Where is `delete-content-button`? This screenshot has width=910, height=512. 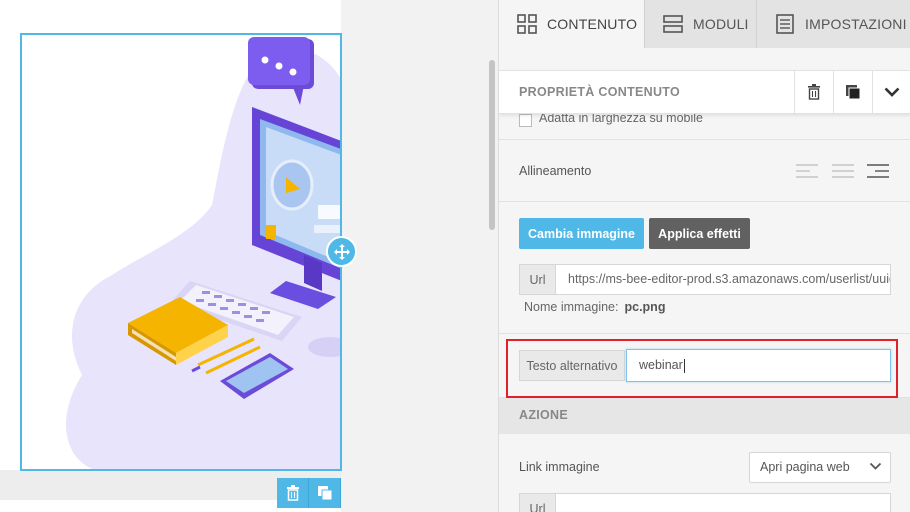
delete-content-button is located at coordinates (813, 92).